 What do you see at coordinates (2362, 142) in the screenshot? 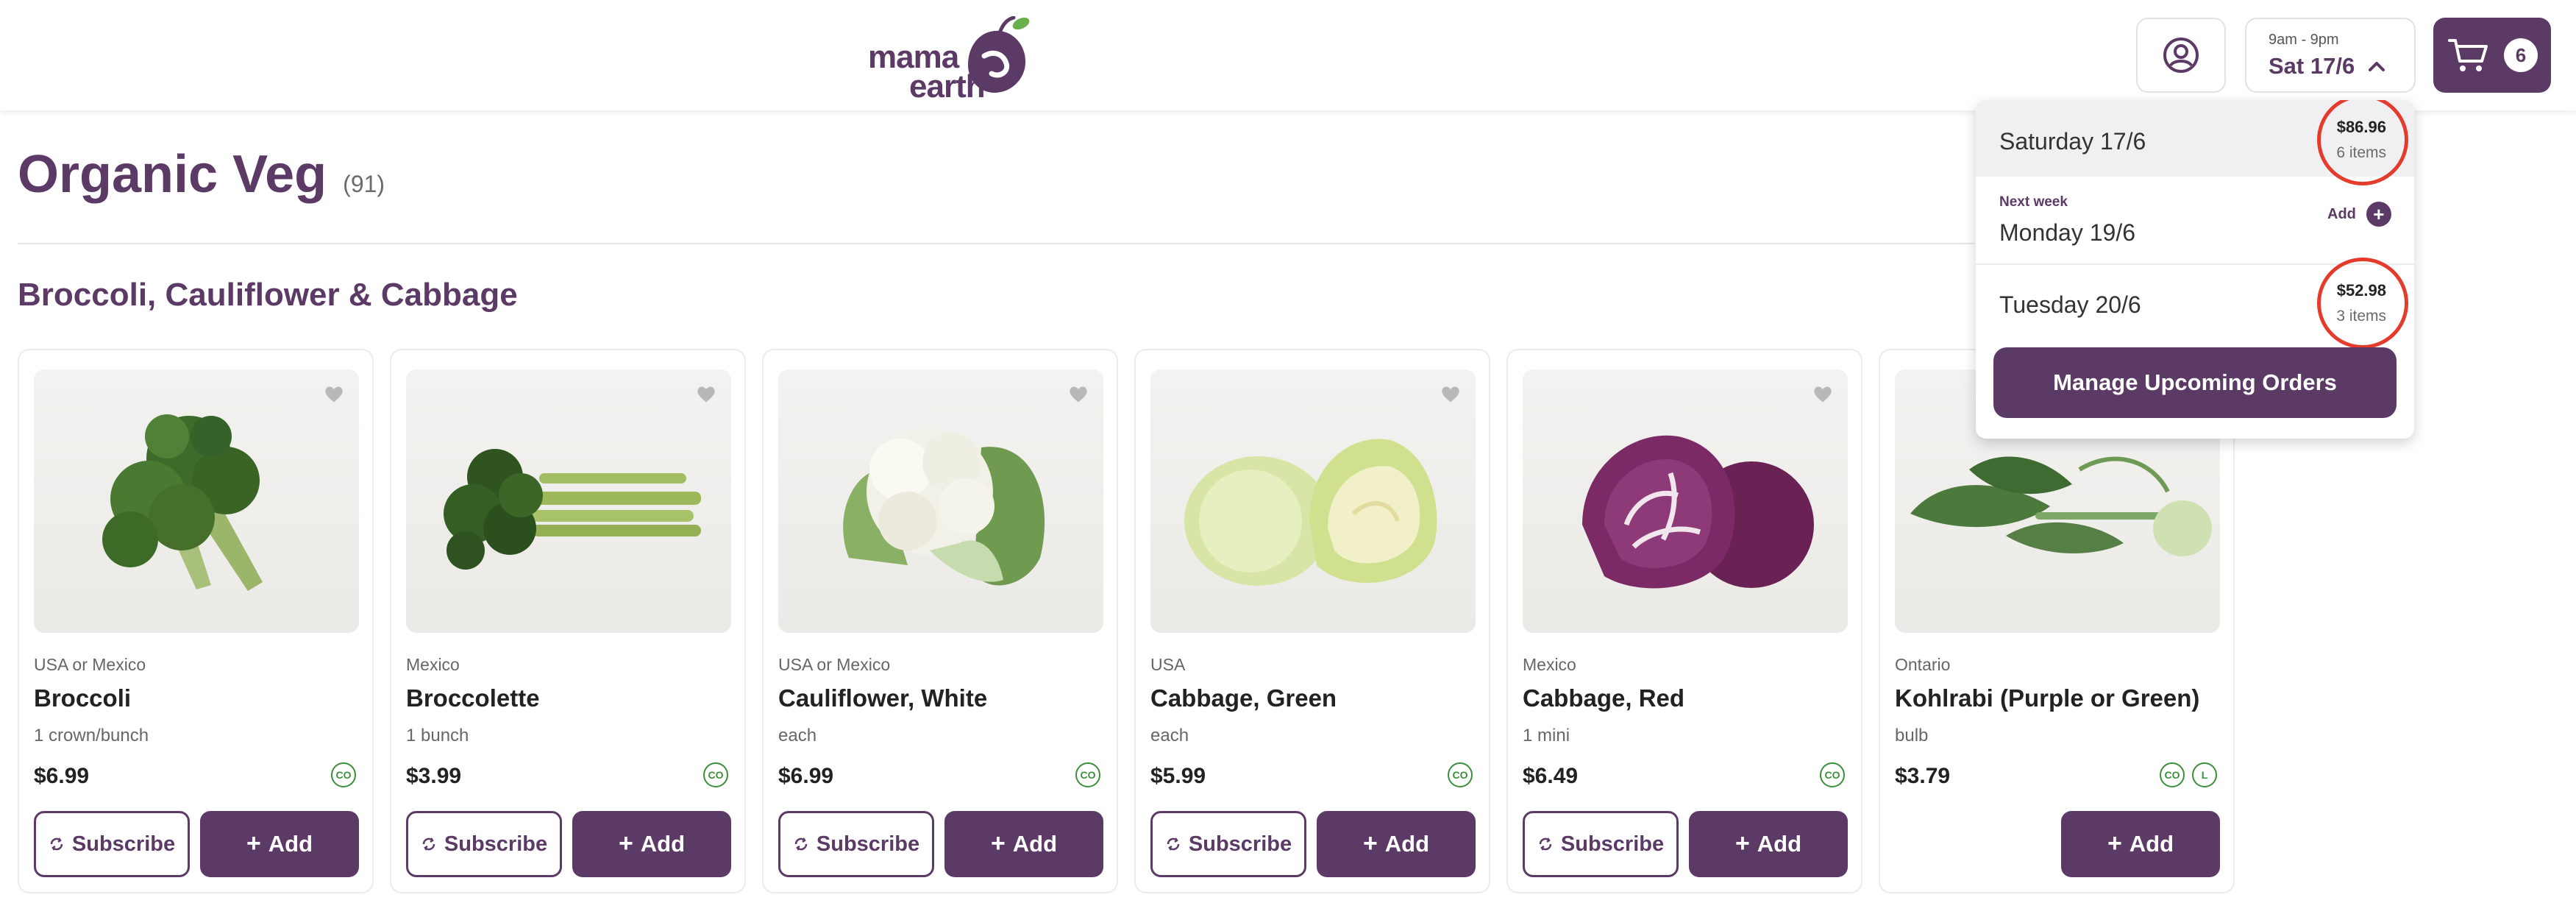
I see `highlight-circle` at bounding box center [2362, 142].